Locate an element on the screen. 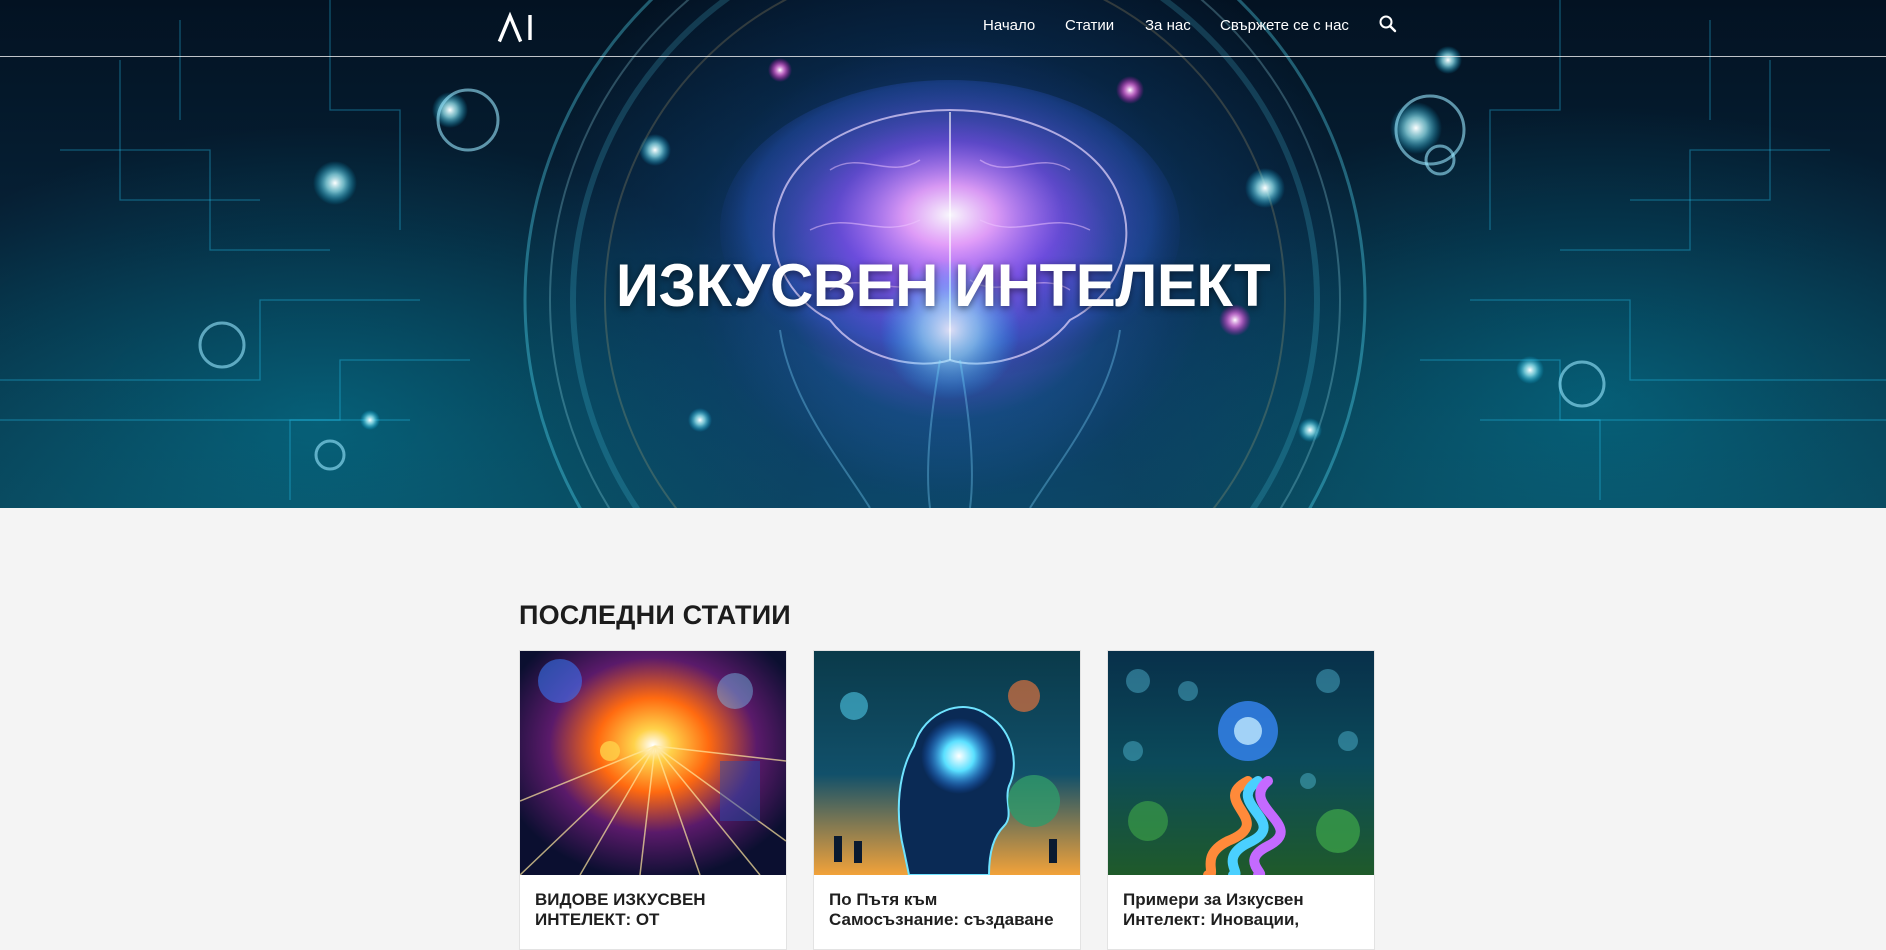 This screenshot has height=950, width=1886. article-title: Примери за Изкусвен Интелект: Иновации, is located at coordinates (1243, 910).